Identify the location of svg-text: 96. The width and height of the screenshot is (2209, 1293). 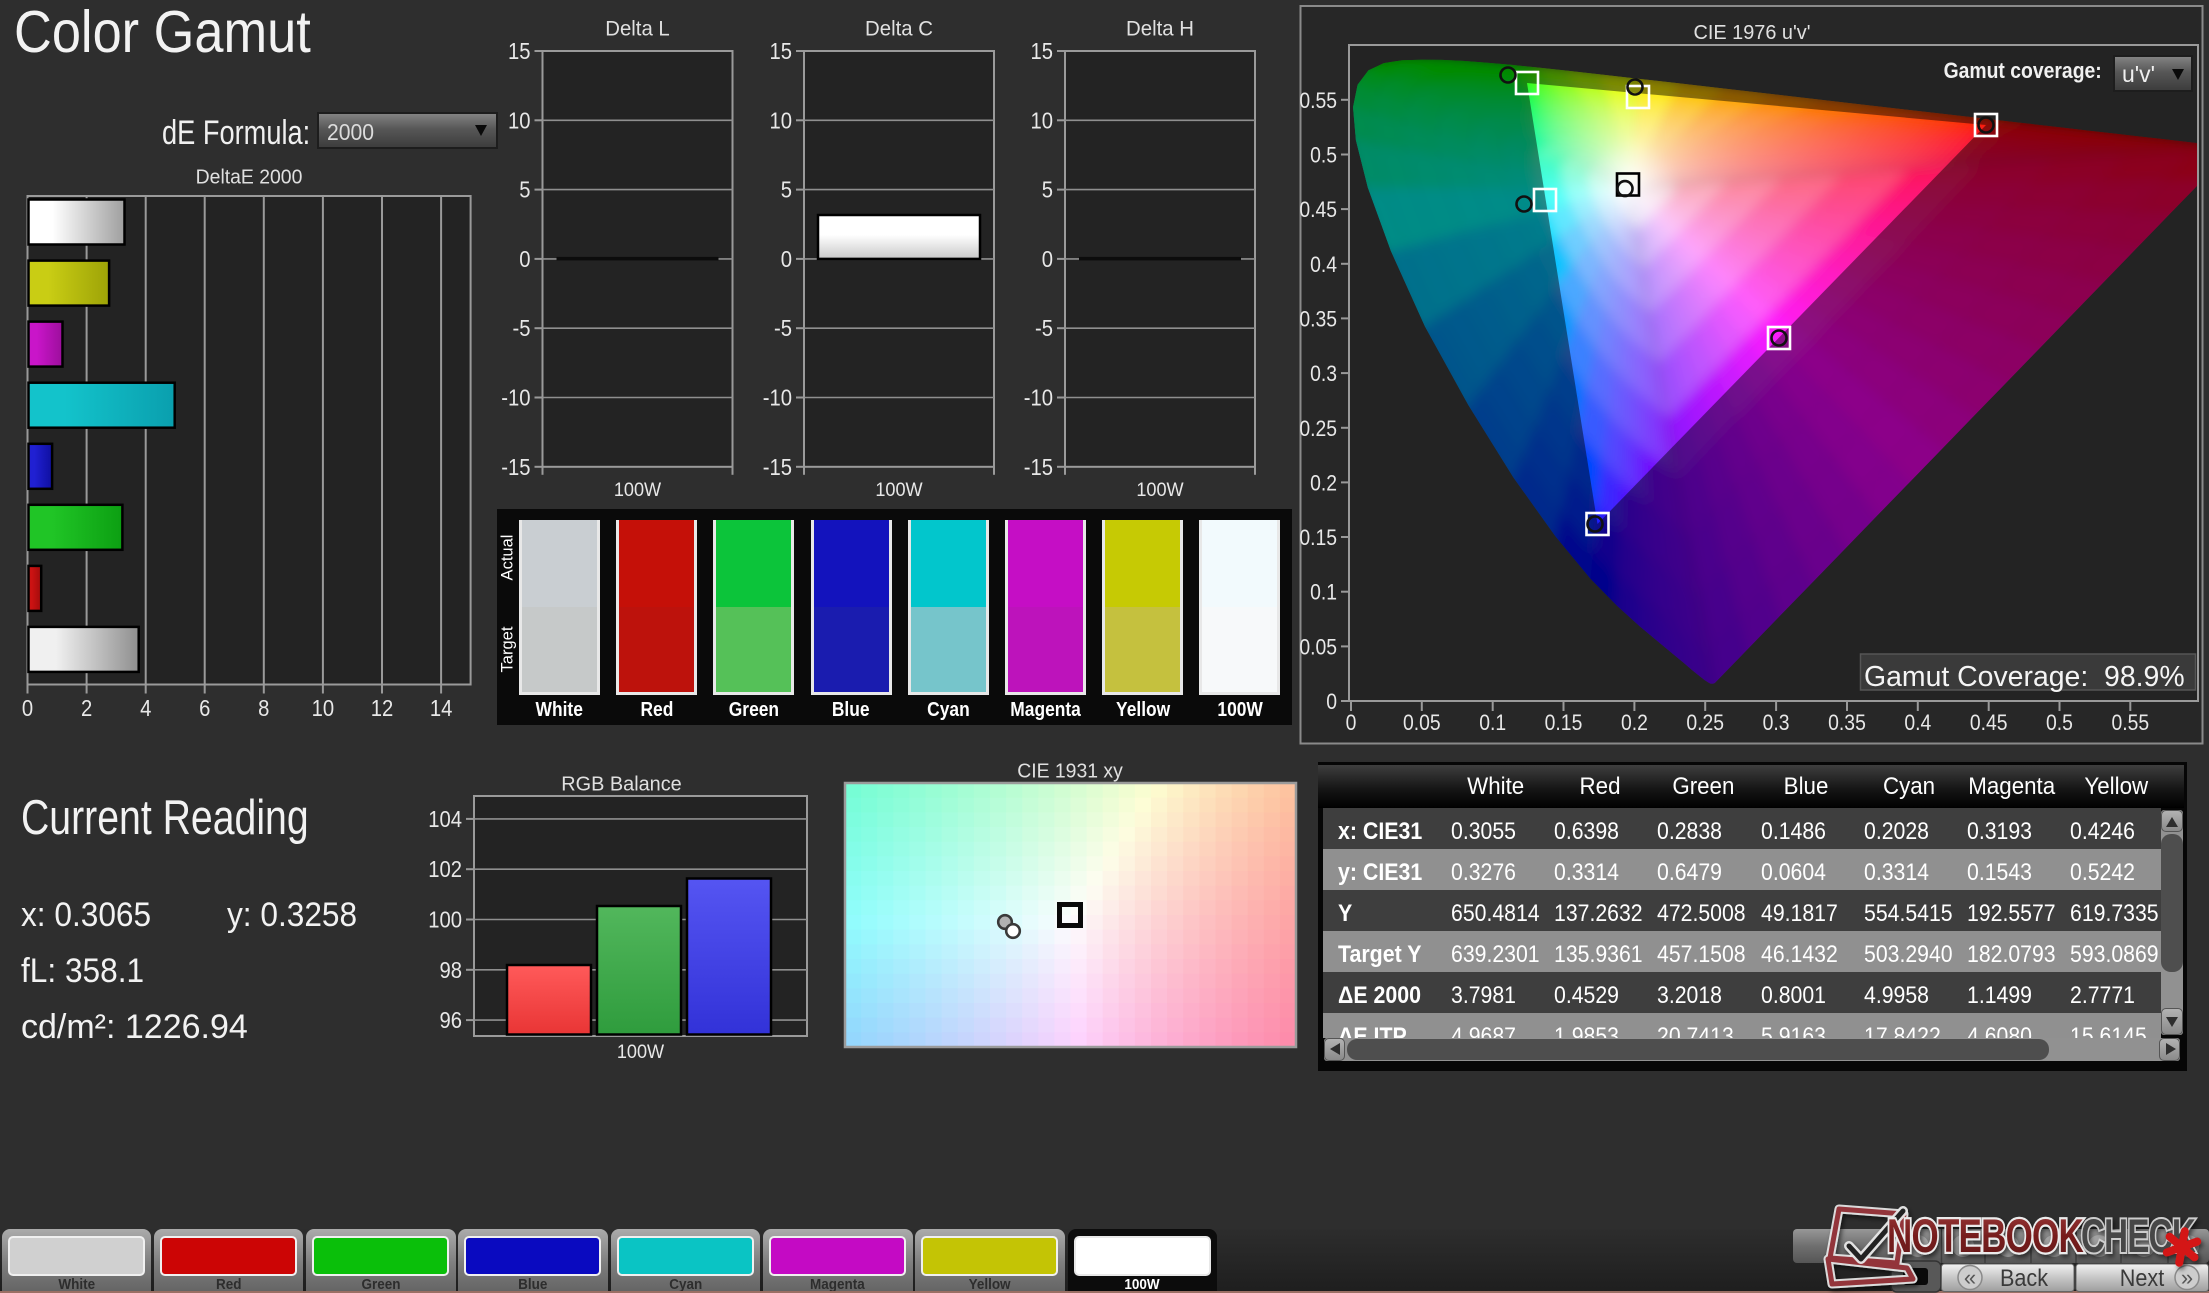
(450, 1020).